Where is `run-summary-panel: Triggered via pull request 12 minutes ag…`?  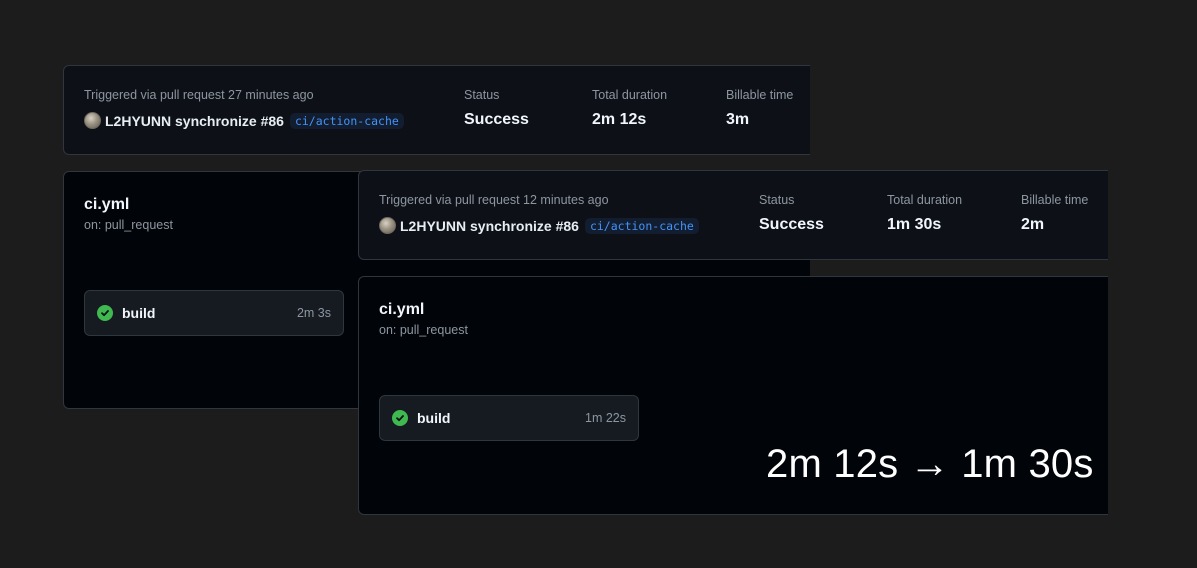 run-summary-panel: Triggered via pull request 12 minutes ag… is located at coordinates (733, 215).